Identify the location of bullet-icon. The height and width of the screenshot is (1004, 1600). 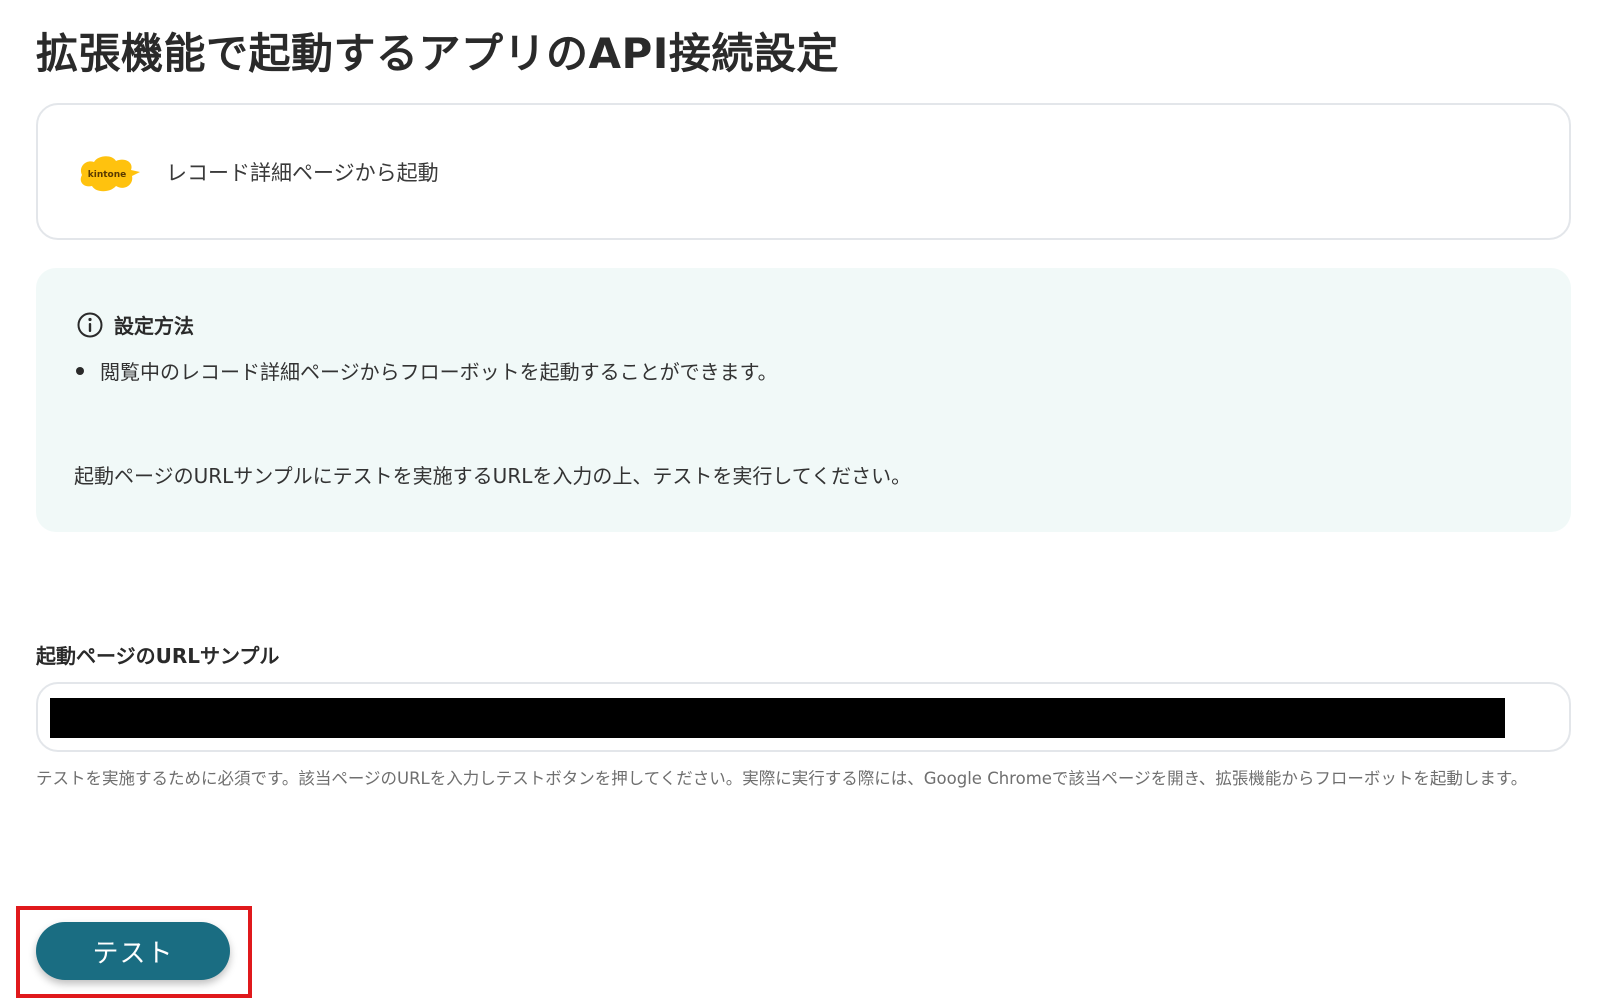
(80, 370).